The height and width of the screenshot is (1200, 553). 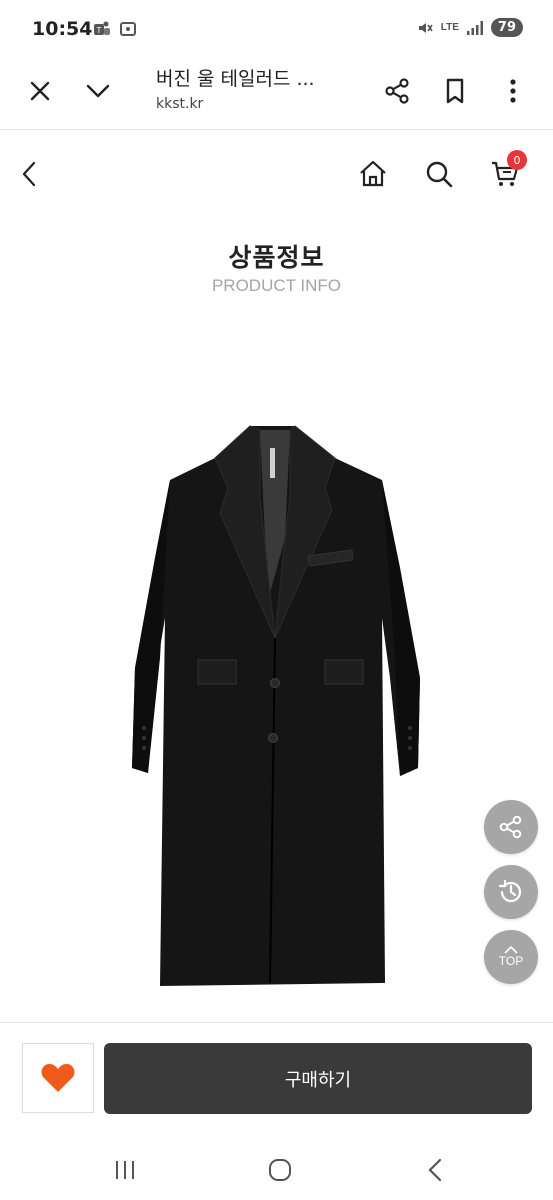 I want to click on system-navigation-bar, so click(x=276, y=1170).